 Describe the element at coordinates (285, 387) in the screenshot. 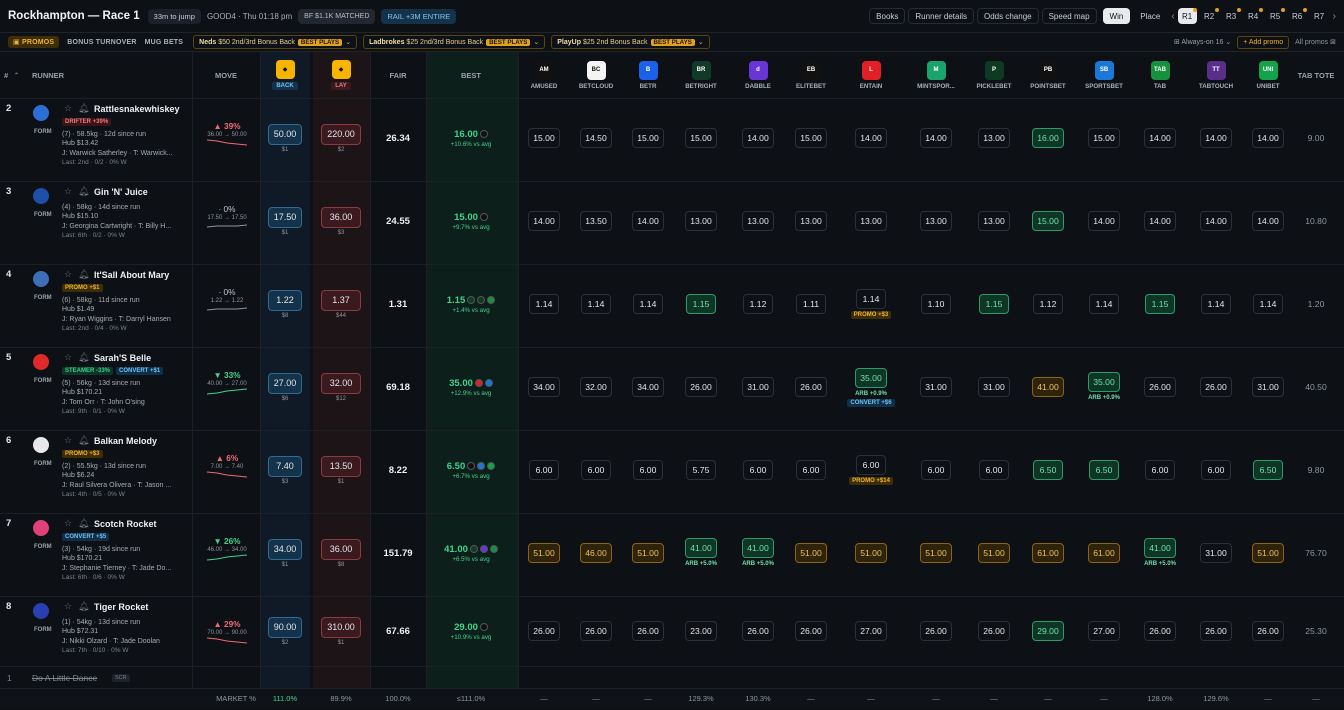

I see `back-cell: 27.00 $6` at that location.